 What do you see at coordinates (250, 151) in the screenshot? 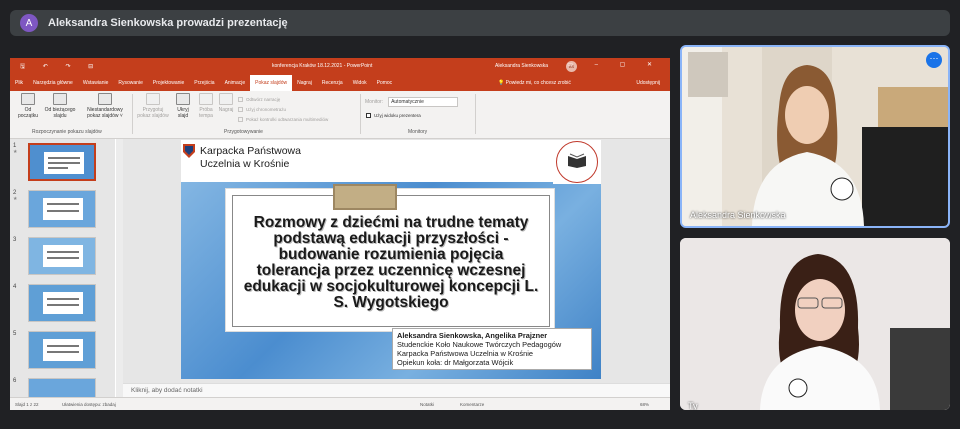
I see `university-name-line1: Karpacka Państwowa` at bounding box center [250, 151].